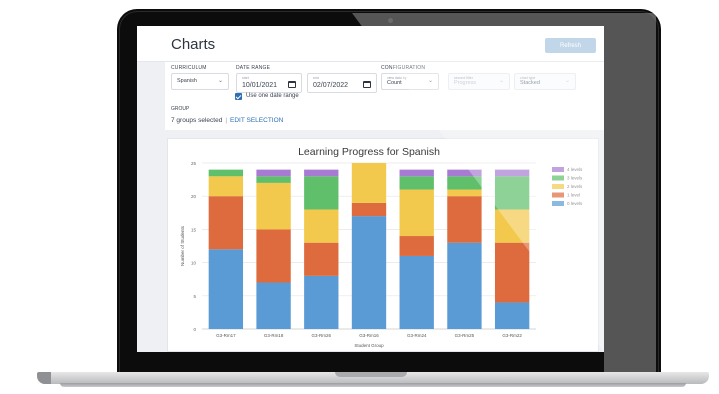  What do you see at coordinates (575, 178) in the screenshot?
I see `legend-label: 3 levels` at bounding box center [575, 178].